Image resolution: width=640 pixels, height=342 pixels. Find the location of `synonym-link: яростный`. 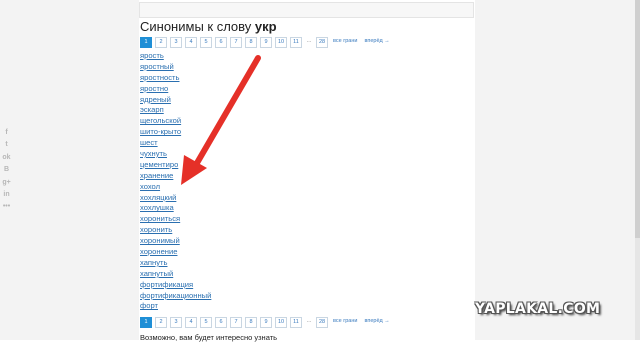

synonym-link: яростный is located at coordinates (157, 66).